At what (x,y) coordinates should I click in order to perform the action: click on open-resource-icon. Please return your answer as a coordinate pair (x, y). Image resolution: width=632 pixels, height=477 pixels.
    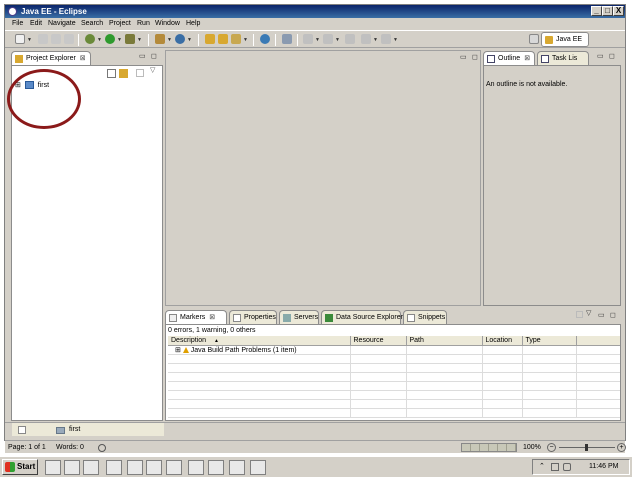
    Looking at the image, I should click on (223, 39).